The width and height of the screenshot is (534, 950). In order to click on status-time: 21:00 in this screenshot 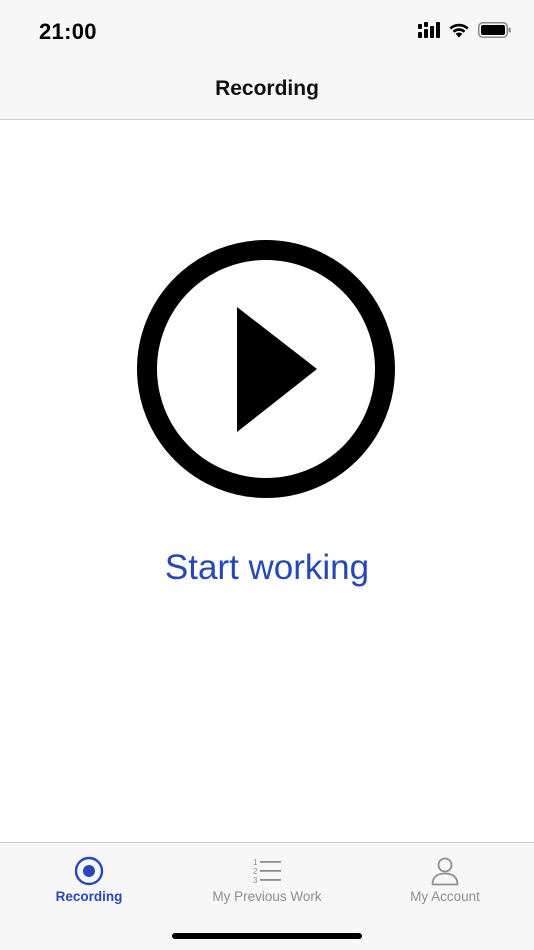, I will do `click(68, 31)`.